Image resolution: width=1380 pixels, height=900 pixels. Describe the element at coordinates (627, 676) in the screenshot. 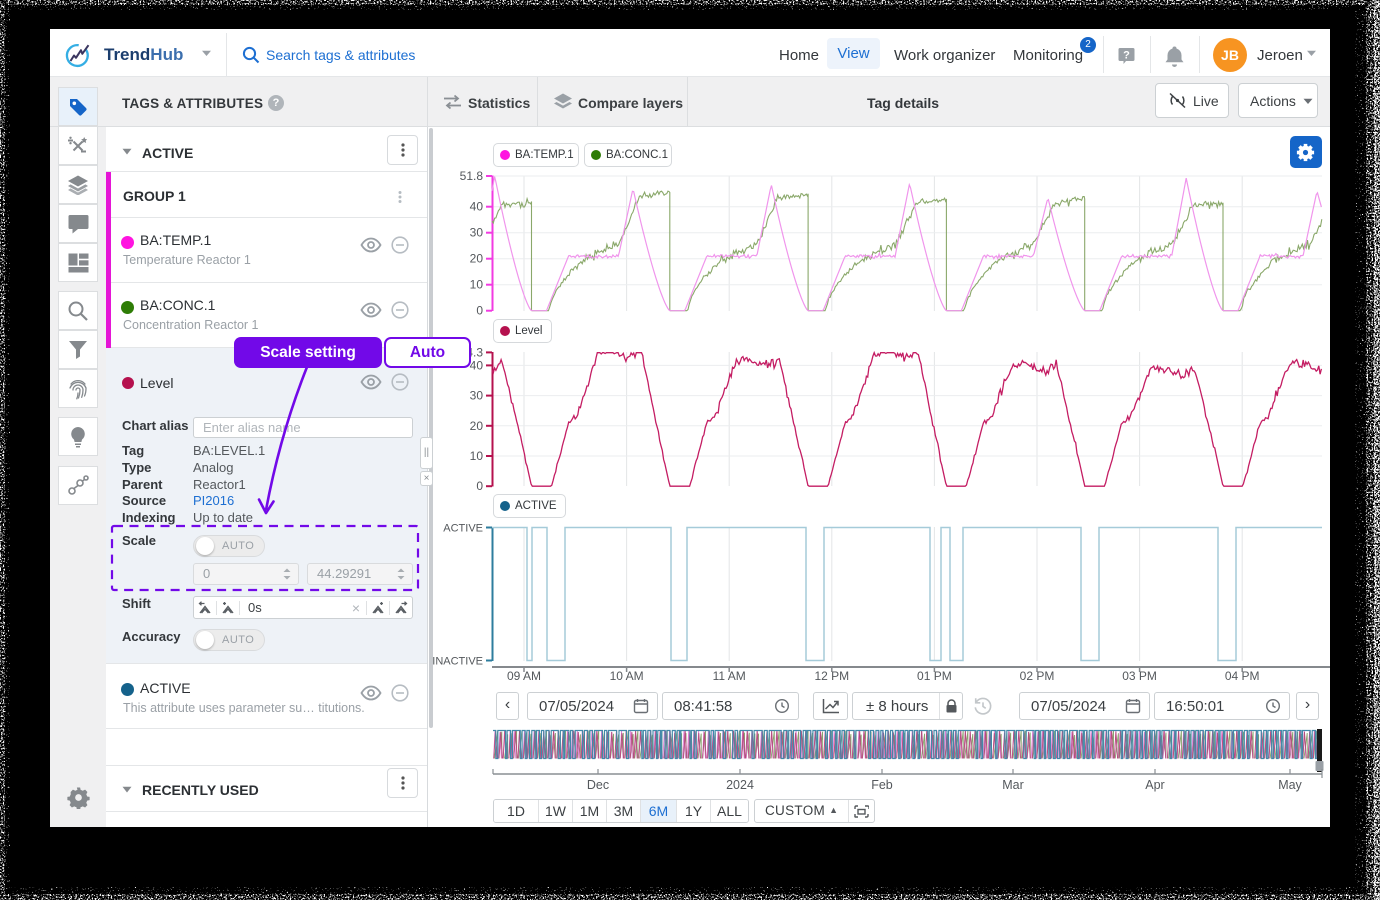

I see `svg-text: 10 AM` at that location.